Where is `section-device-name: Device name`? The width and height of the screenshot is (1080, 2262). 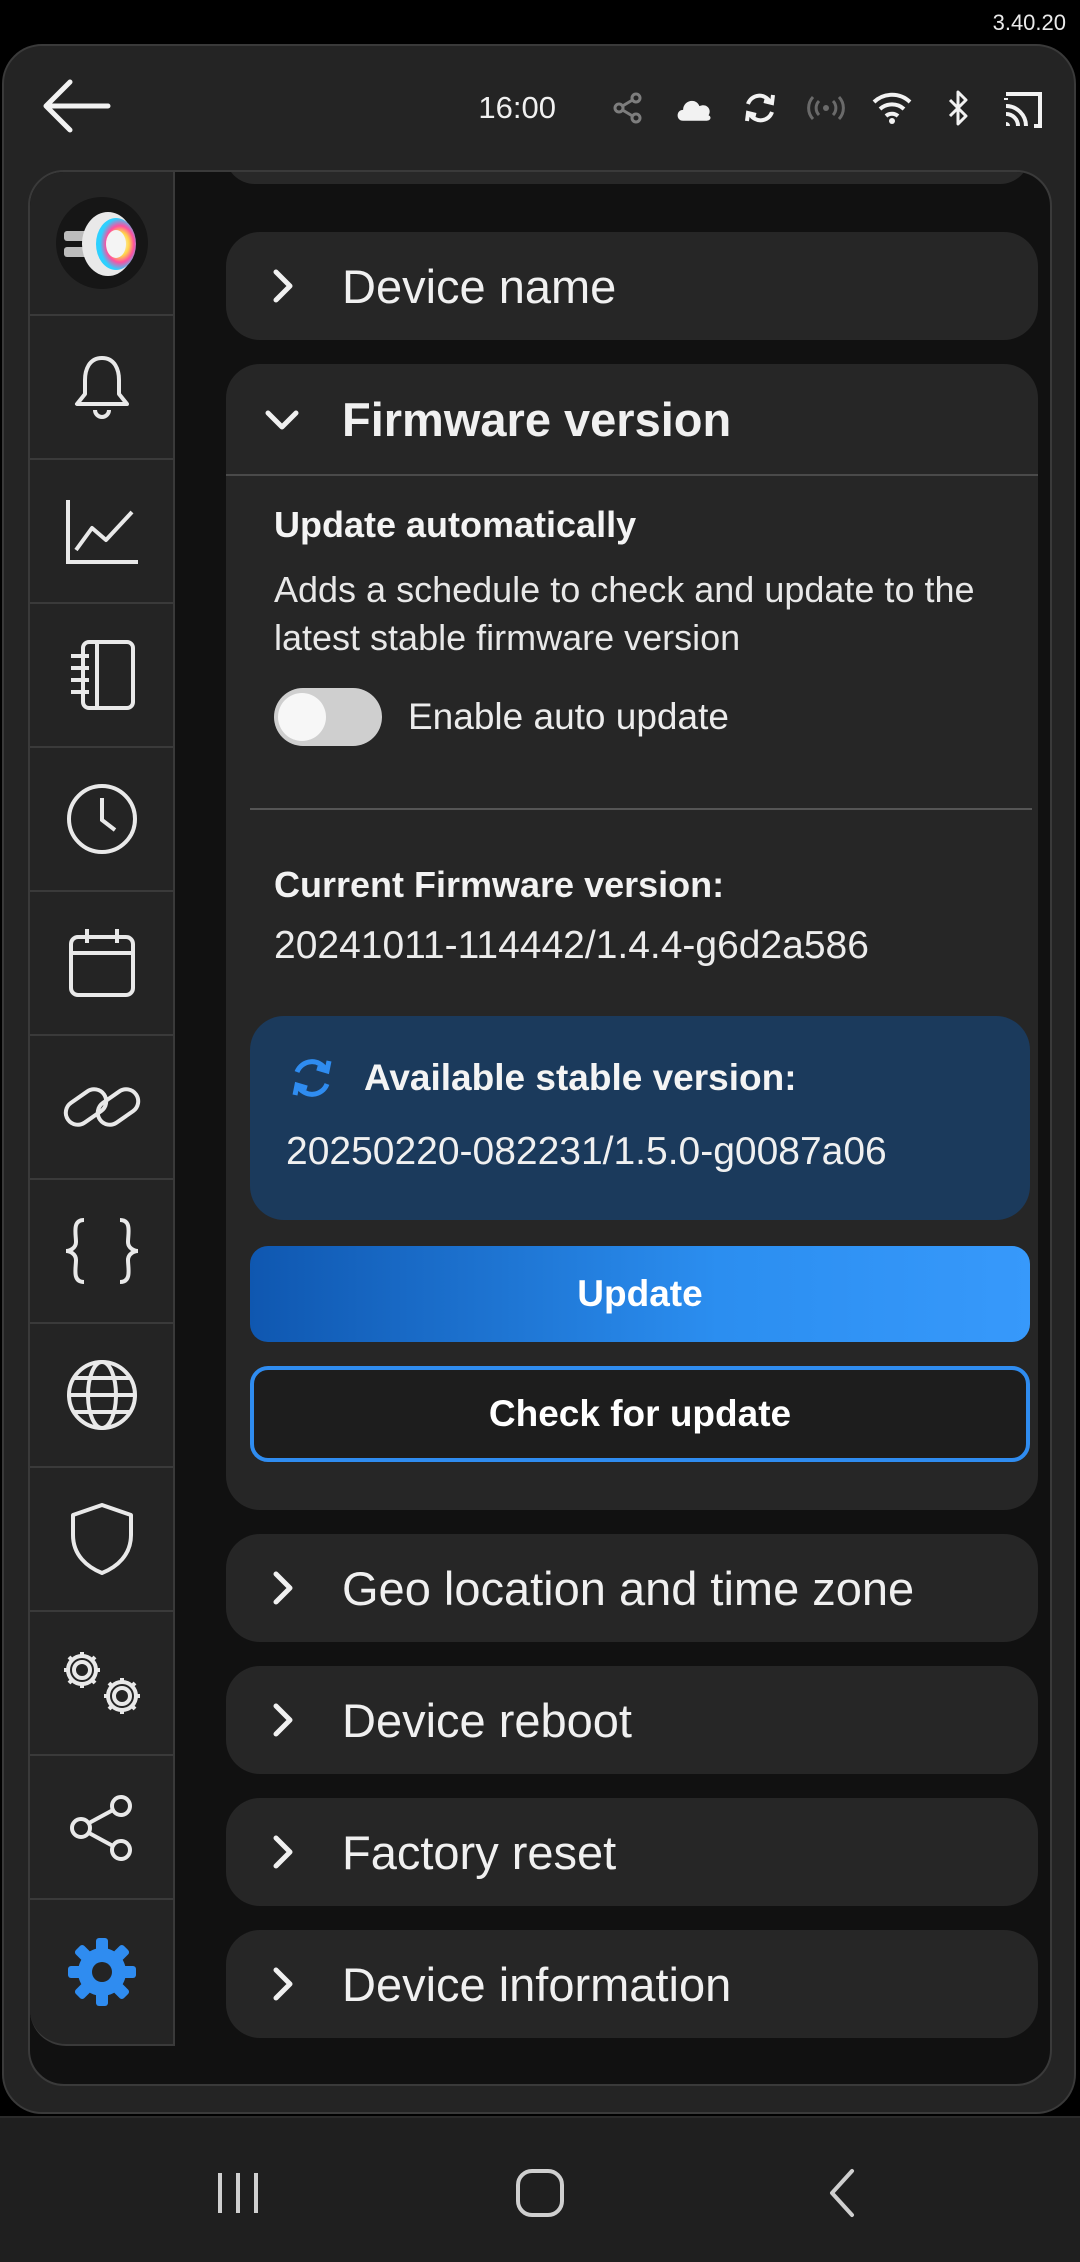 section-device-name: Device name is located at coordinates (632, 286).